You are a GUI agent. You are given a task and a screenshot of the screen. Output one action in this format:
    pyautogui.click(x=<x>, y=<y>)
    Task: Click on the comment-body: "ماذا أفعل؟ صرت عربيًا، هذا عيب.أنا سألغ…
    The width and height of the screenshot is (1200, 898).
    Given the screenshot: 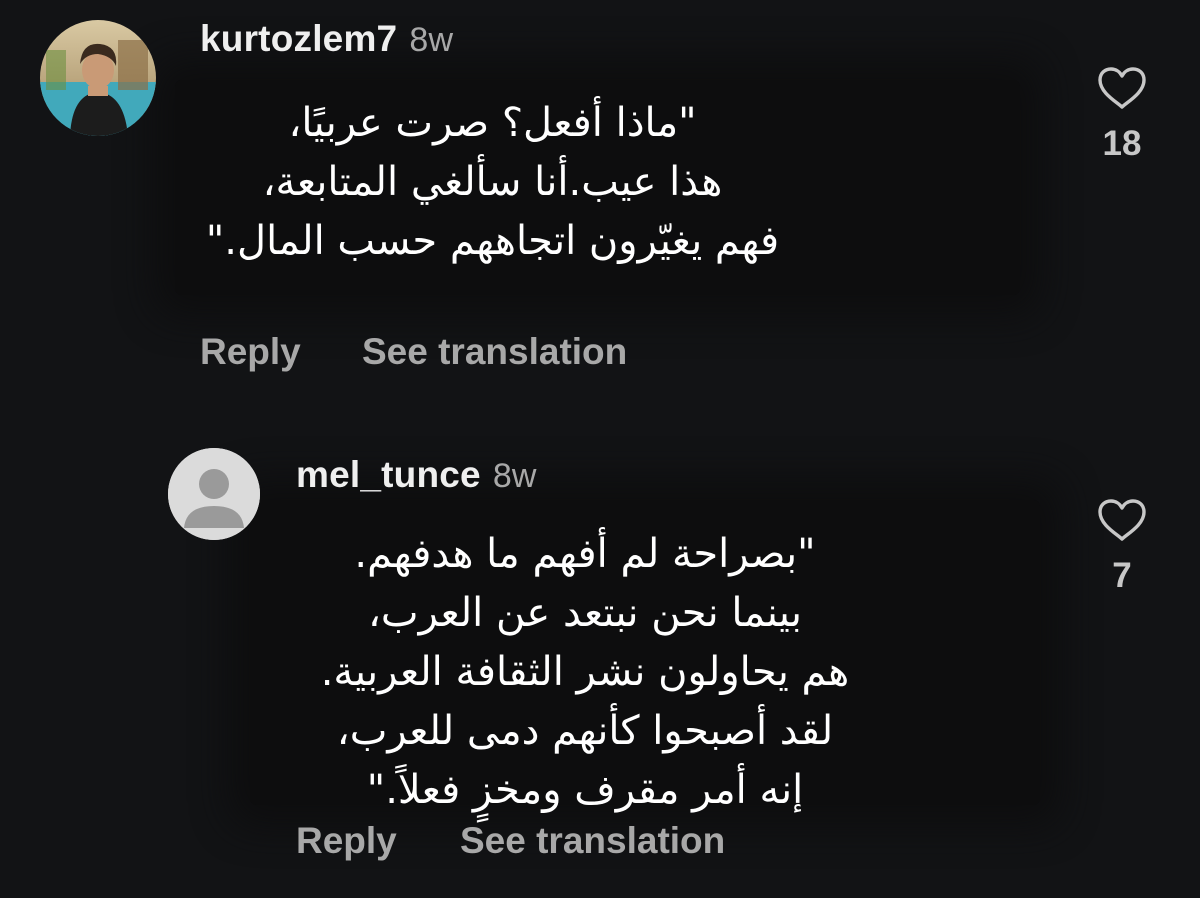 What is the action you would take?
    pyautogui.click(x=492, y=182)
    